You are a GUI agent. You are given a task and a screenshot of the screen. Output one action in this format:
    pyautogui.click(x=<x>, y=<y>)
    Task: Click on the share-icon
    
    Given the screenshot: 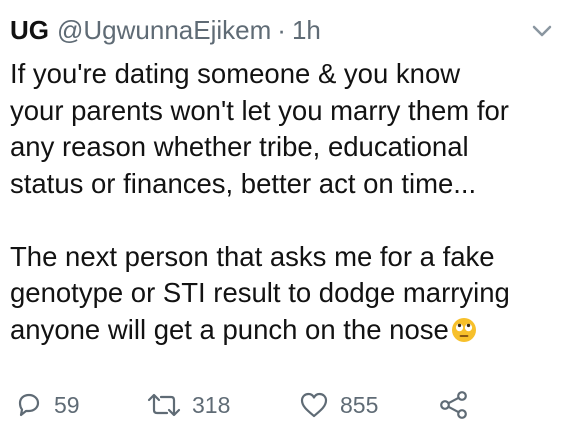 What is the action you would take?
    pyautogui.click(x=454, y=405)
    